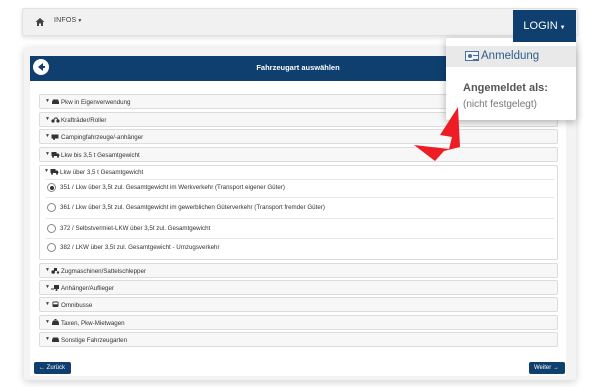 This screenshot has width=600, height=387. I want to click on angemeldet-als-label: Angemeldet als:, so click(505, 88).